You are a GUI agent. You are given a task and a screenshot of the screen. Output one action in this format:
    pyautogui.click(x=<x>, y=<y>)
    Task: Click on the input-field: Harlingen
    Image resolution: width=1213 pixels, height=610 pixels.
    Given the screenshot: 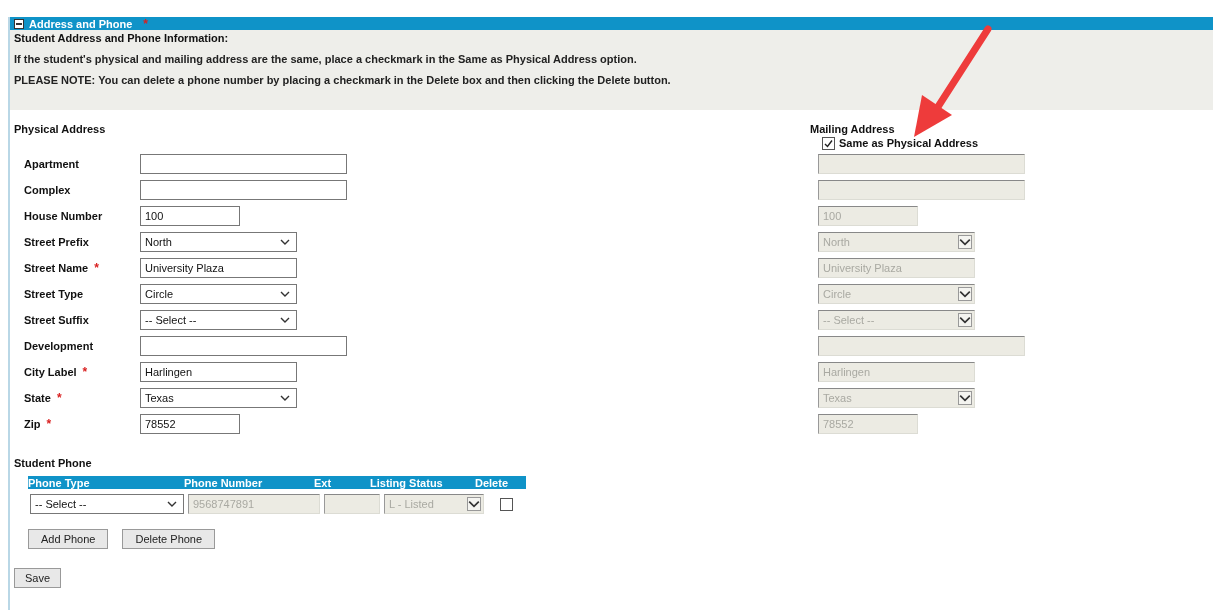 What is the action you would take?
    pyautogui.click(x=218, y=372)
    